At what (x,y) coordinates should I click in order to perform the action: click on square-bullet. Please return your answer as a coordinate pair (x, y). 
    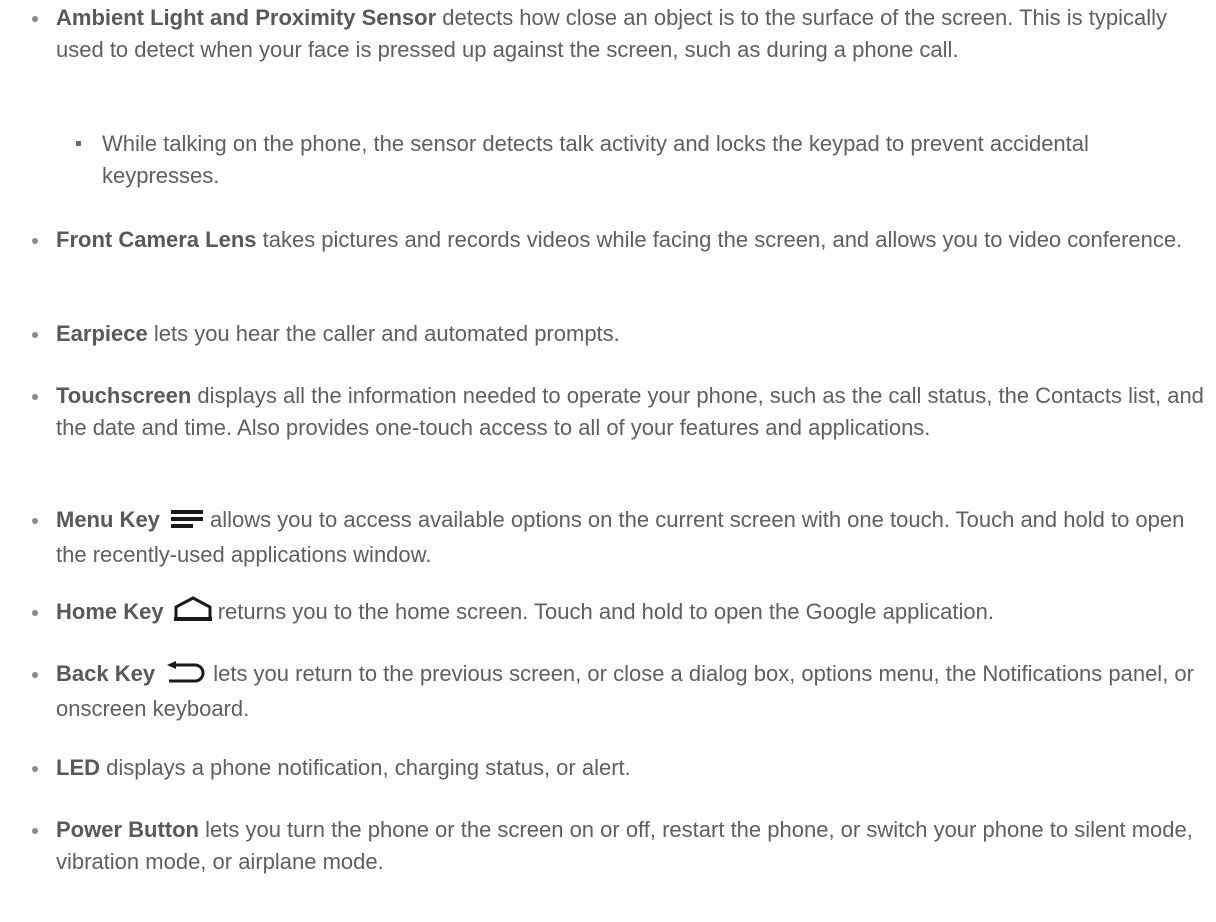
    Looking at the image, I should click on (78, 143).